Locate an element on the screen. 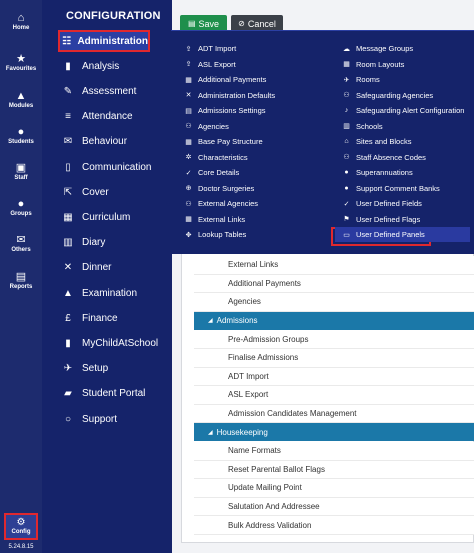  rail-item-modules: ▲ Modules is located at coordinates (21, 99).